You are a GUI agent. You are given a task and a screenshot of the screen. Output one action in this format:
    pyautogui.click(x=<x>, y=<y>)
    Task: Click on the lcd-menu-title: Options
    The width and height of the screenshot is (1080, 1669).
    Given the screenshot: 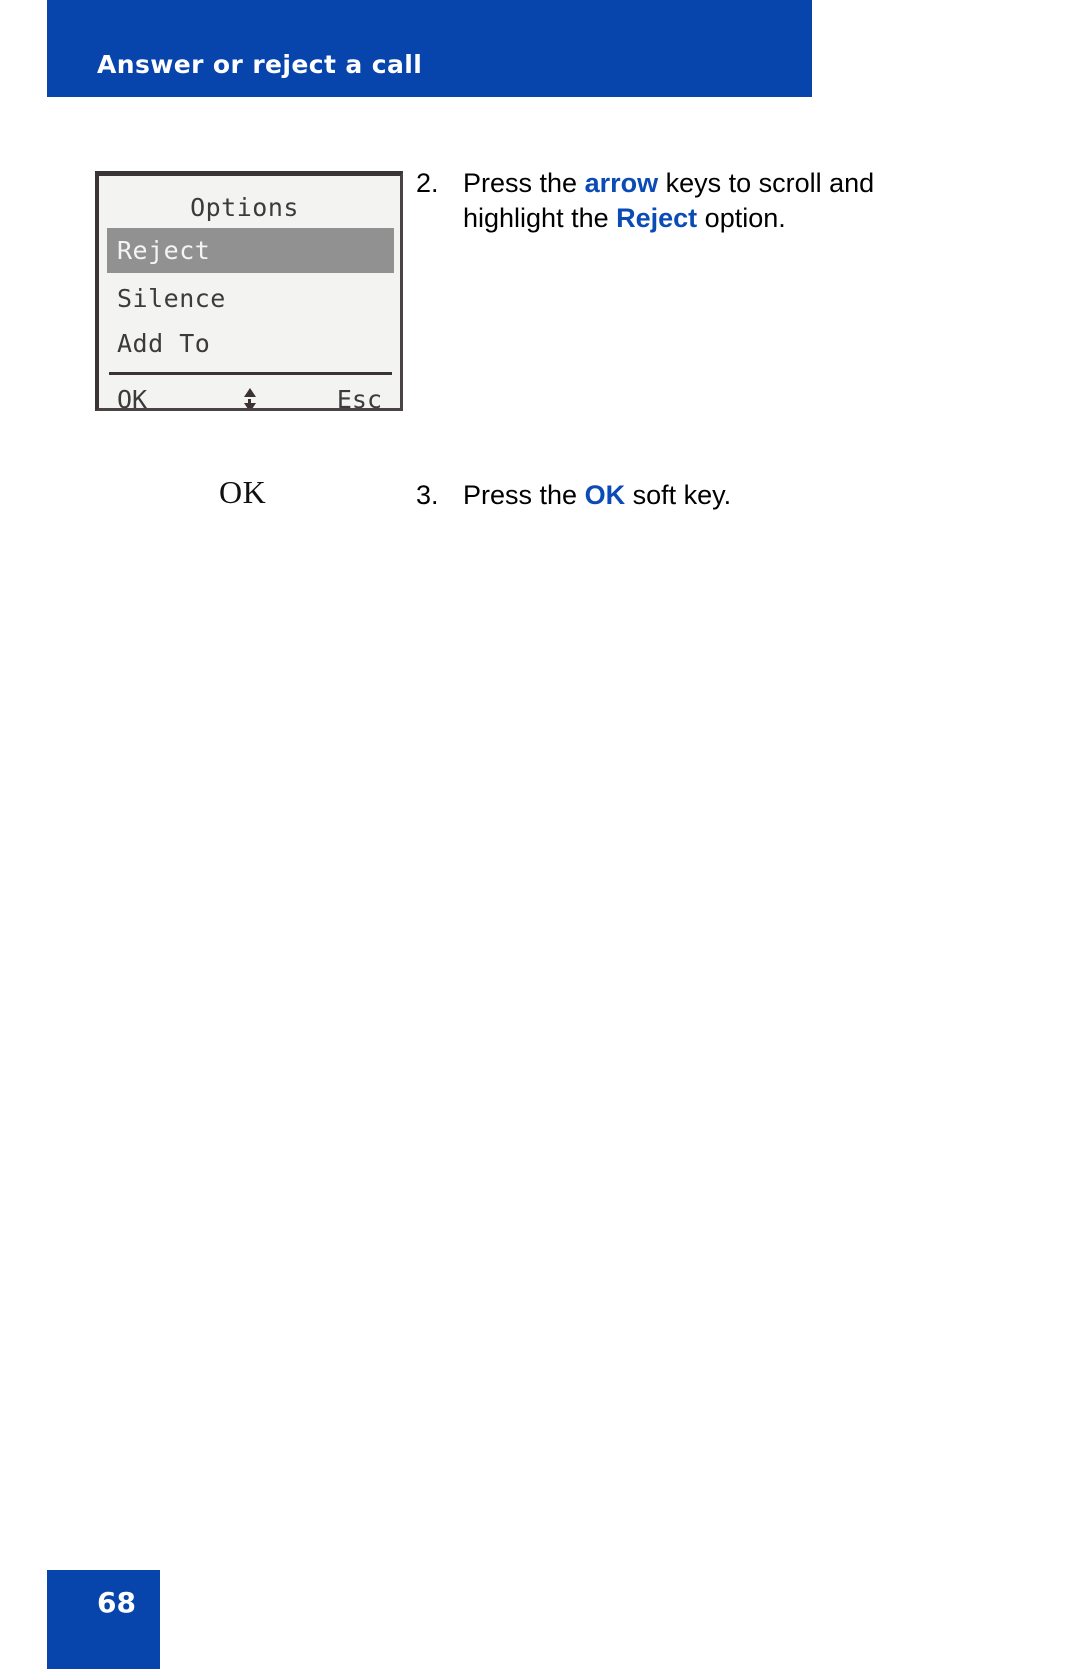 What is the action you would take?
    pyautogui.click(x=244, y=207)
    